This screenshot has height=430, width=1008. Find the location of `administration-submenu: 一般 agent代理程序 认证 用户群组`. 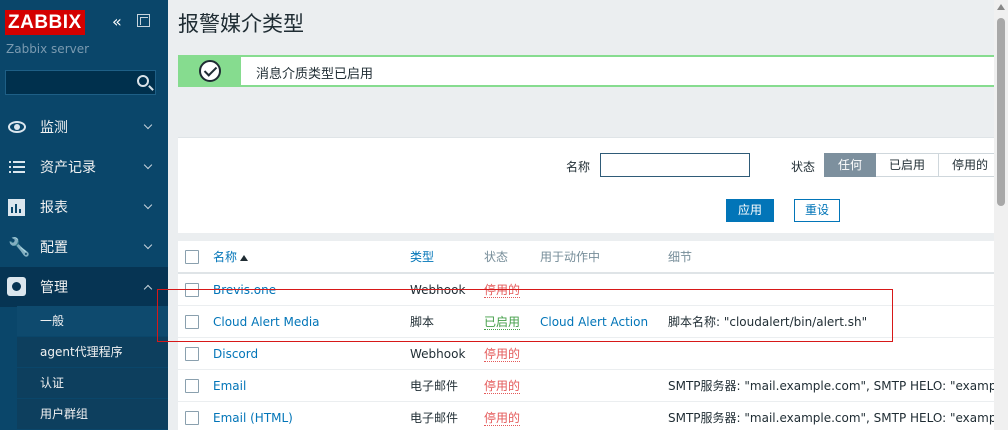

administration-submenu: 一般 agent代理程序 认证 用户群组 is located at coordinates (92, 368).